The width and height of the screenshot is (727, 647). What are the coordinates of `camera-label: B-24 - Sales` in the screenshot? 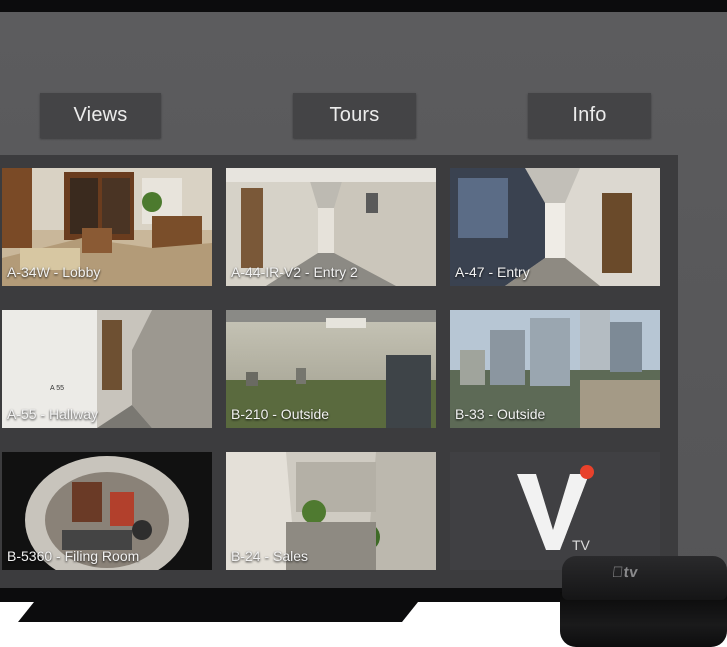 It's located at (270, 556).